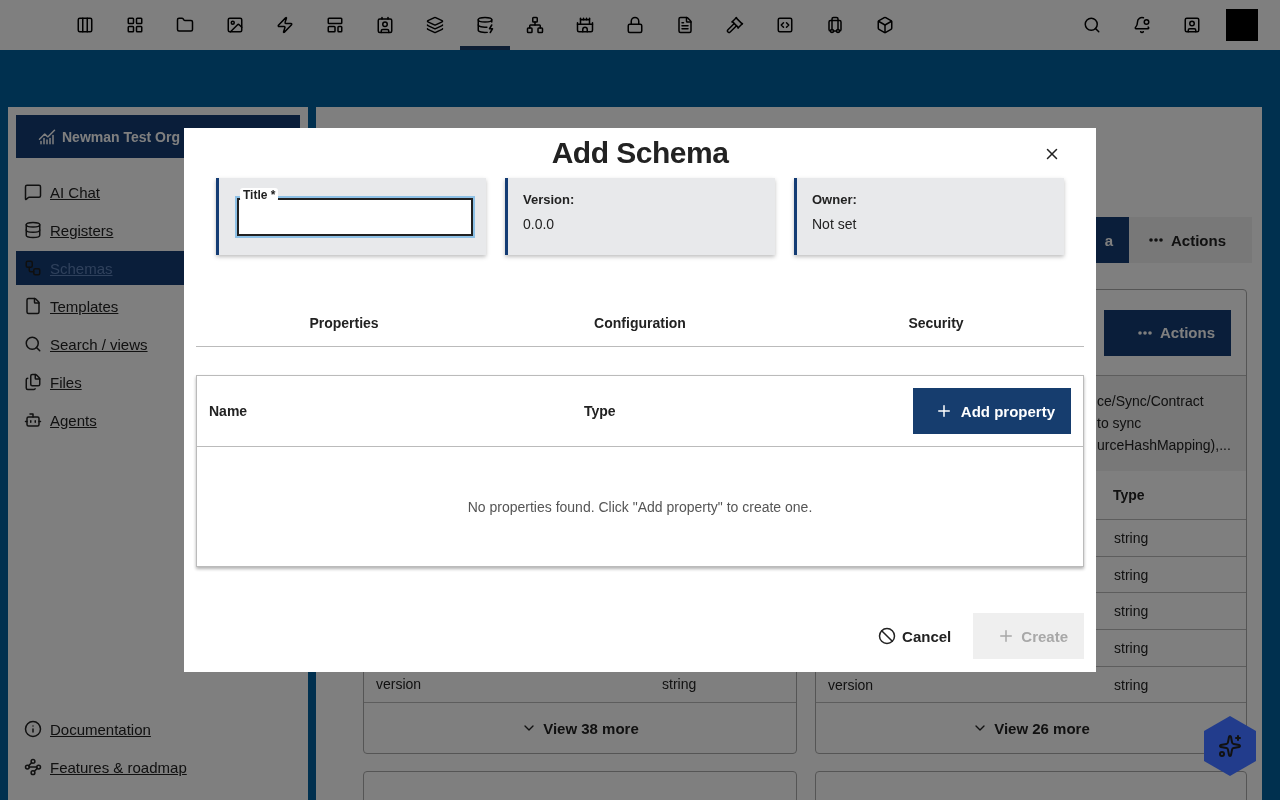  What do you see at coordinates (33, 382) in the screenshot?
I see `files-icon` at bounding box center [33, 382].